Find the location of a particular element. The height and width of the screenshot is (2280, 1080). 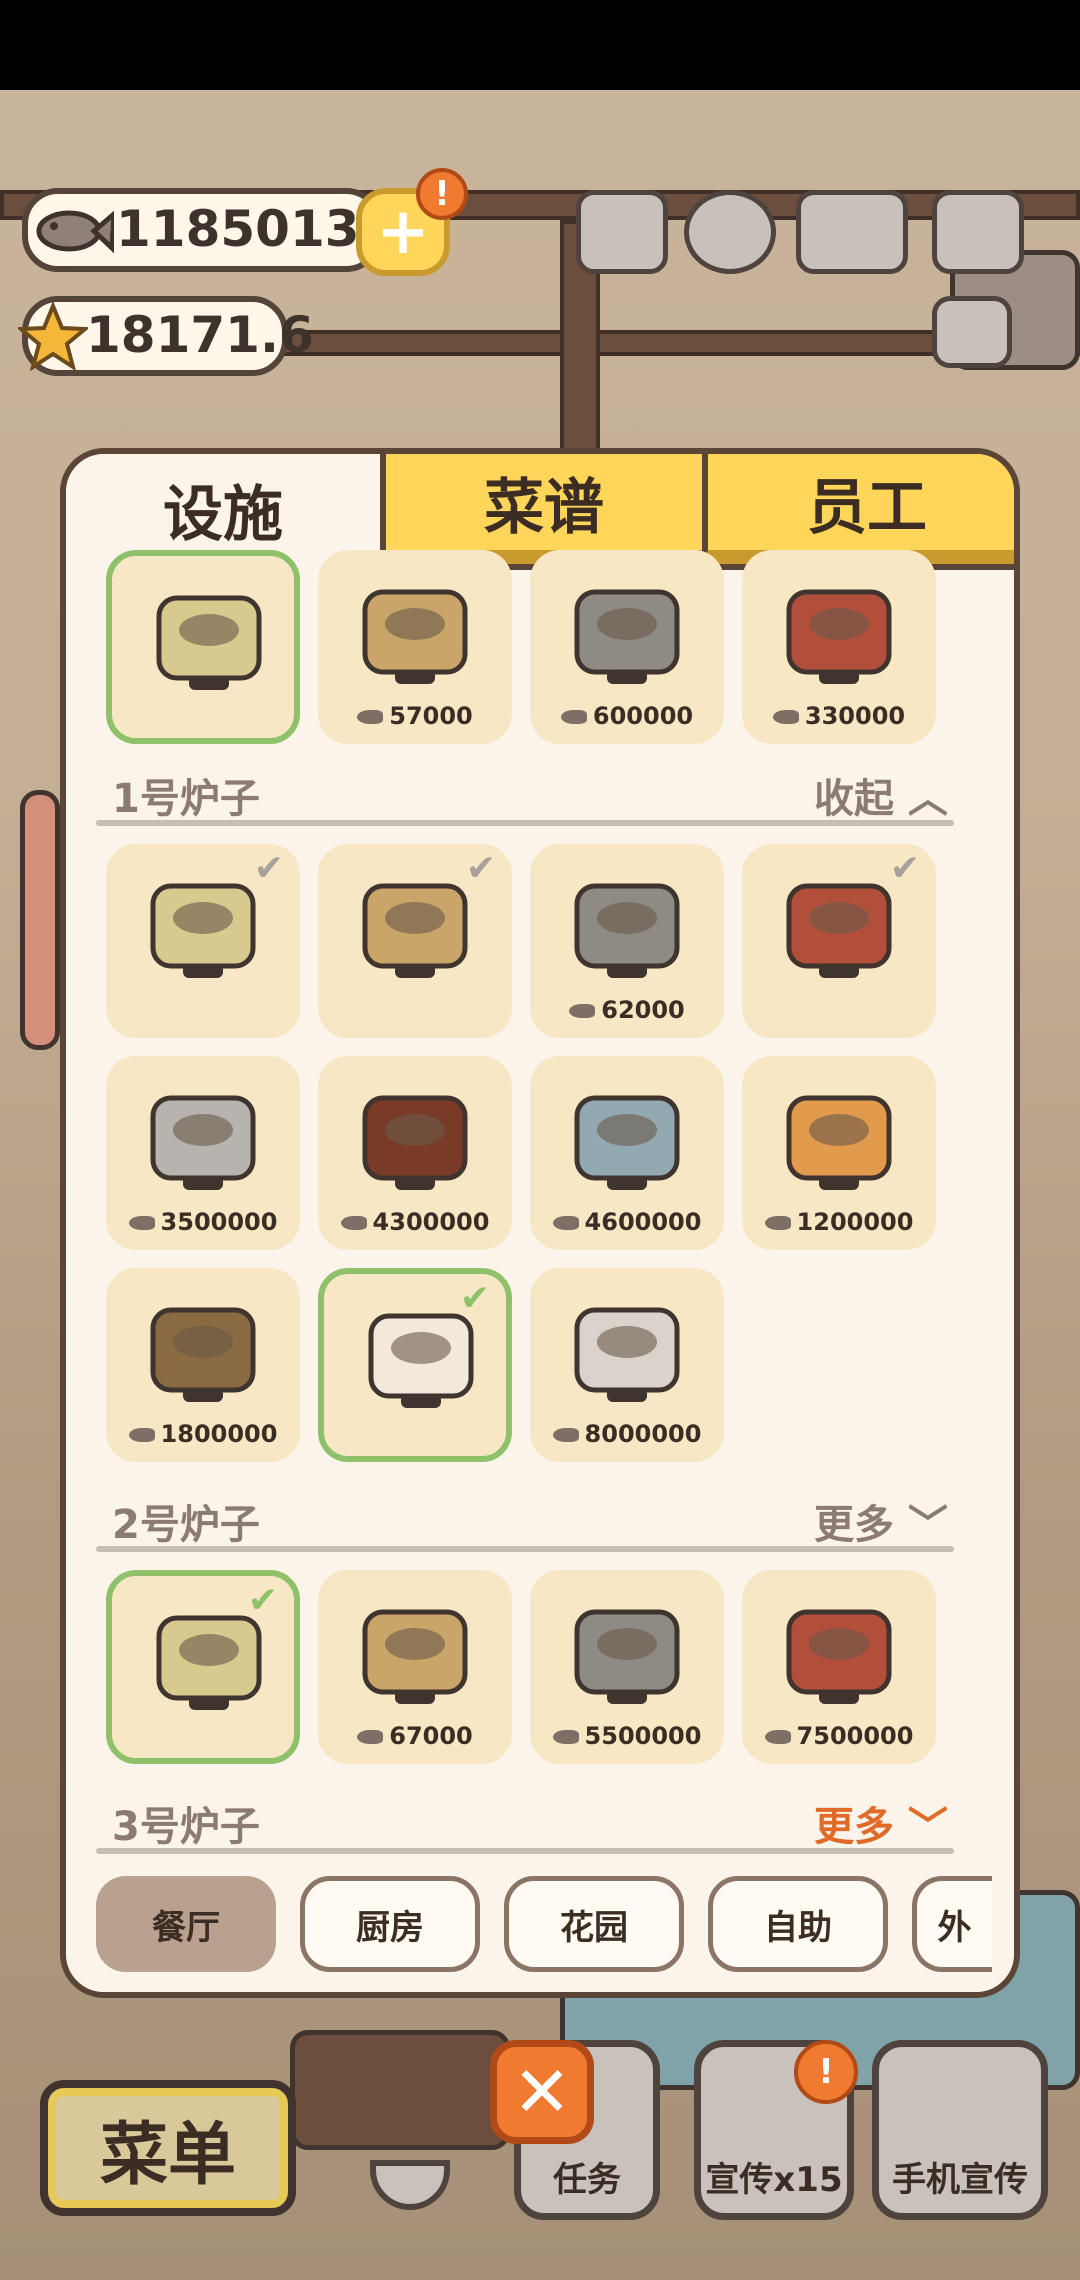

stove2-item-1: ✔ is located at coordinates (203, 1667).